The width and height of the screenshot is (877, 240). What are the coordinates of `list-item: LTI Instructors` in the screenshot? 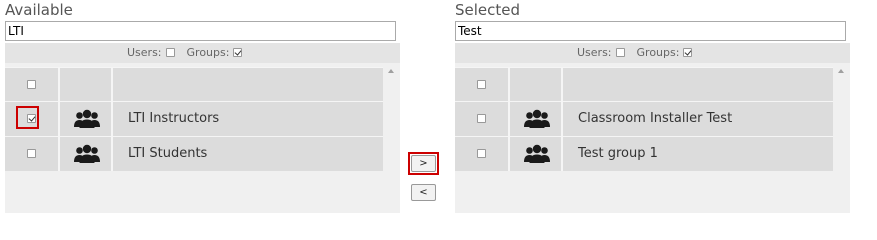 It's located at (194, 118).